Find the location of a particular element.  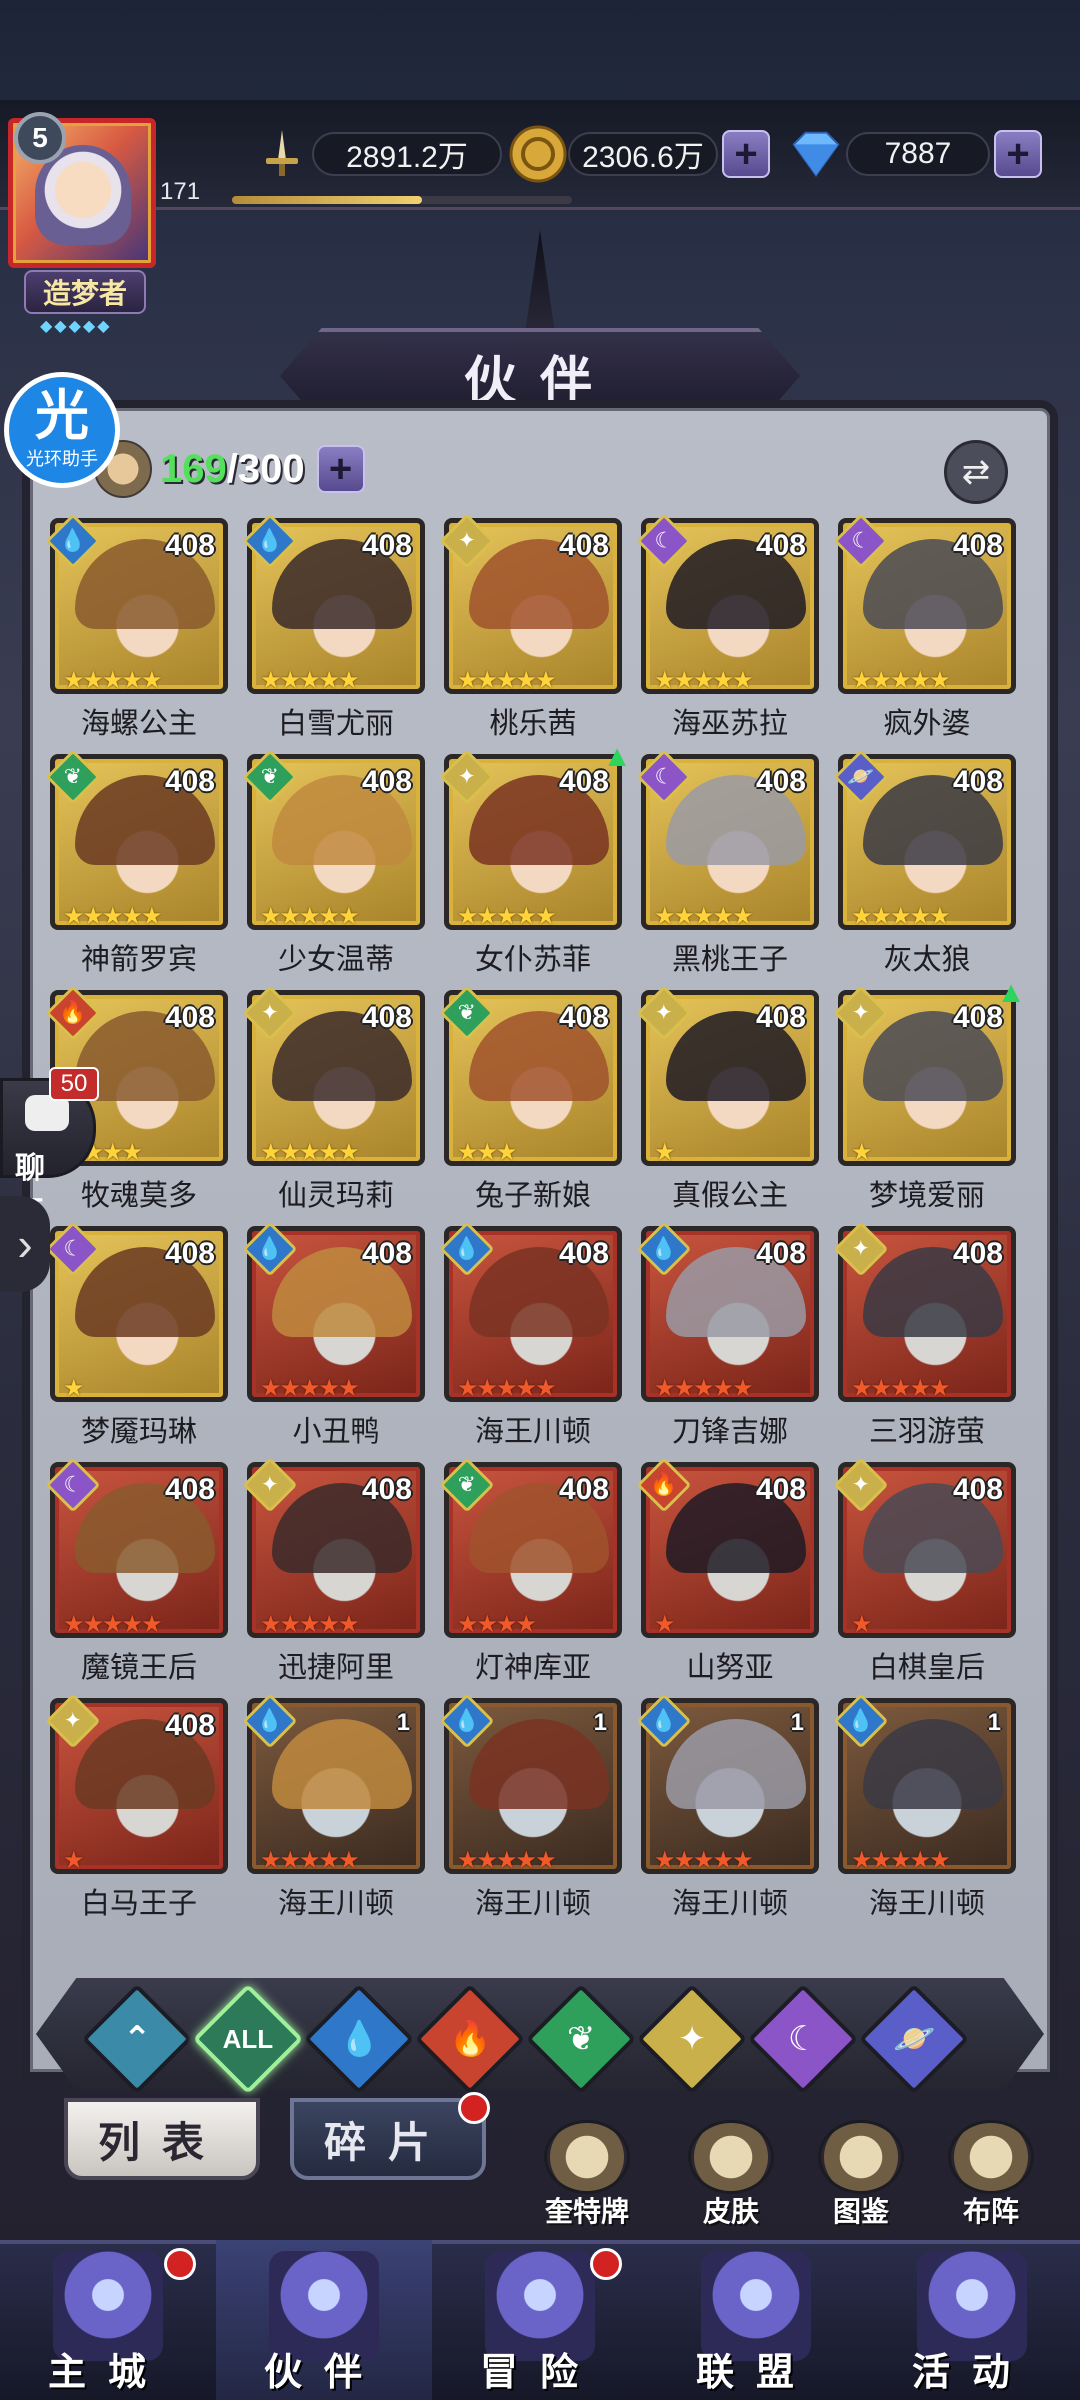

add-gems-button: + is located at coordinates (1018, 154).